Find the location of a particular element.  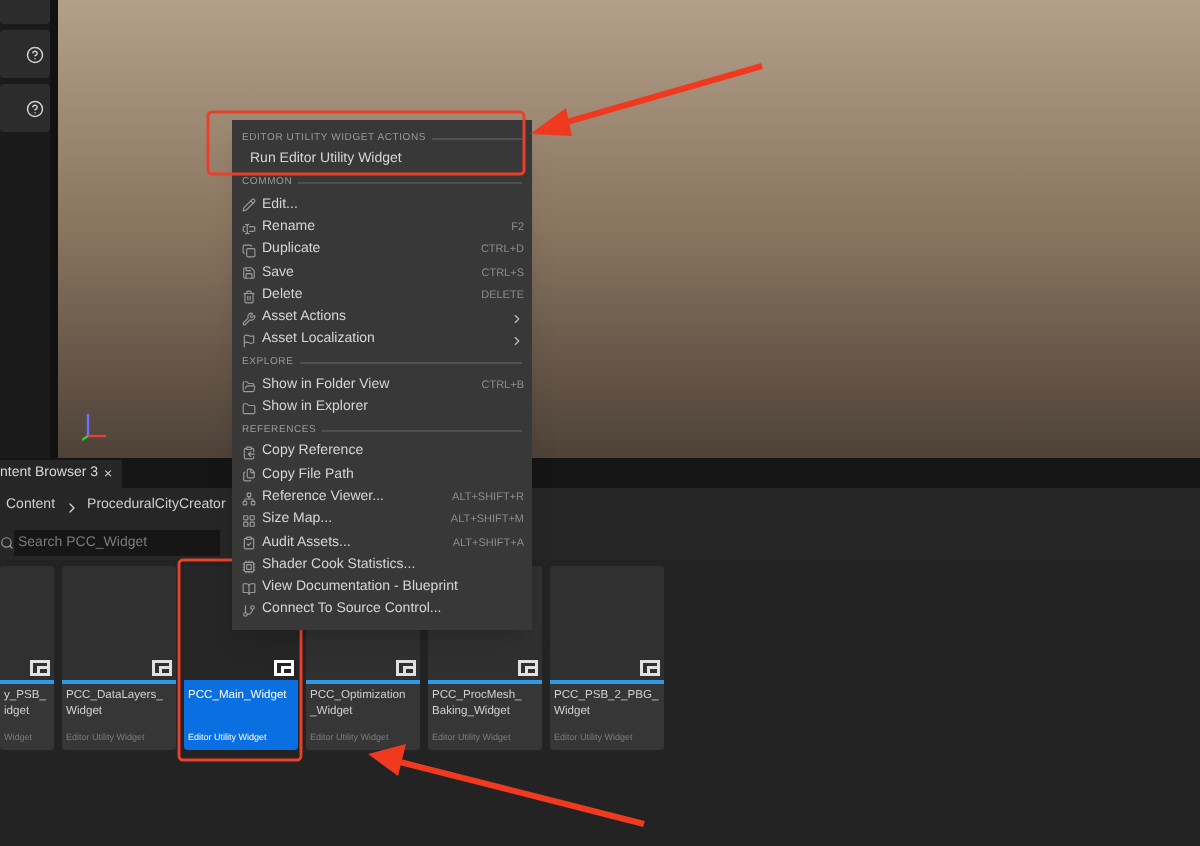

book-icon is located at coordinates (248, 588).